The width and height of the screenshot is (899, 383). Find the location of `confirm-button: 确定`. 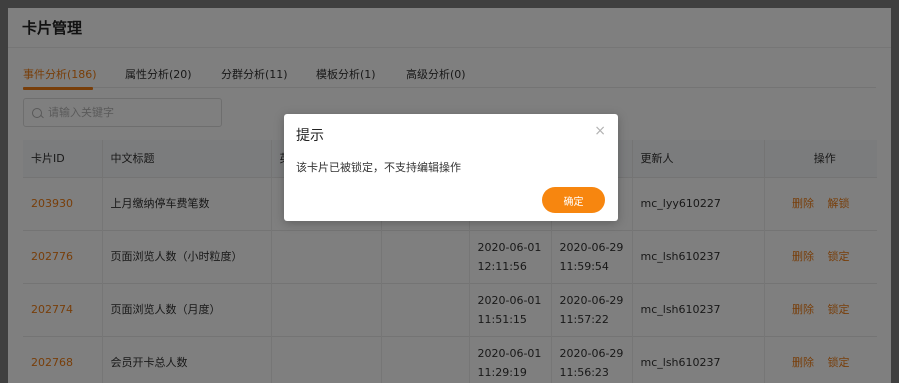

confirm-button: 确定 is located at coordinates (573, 200).